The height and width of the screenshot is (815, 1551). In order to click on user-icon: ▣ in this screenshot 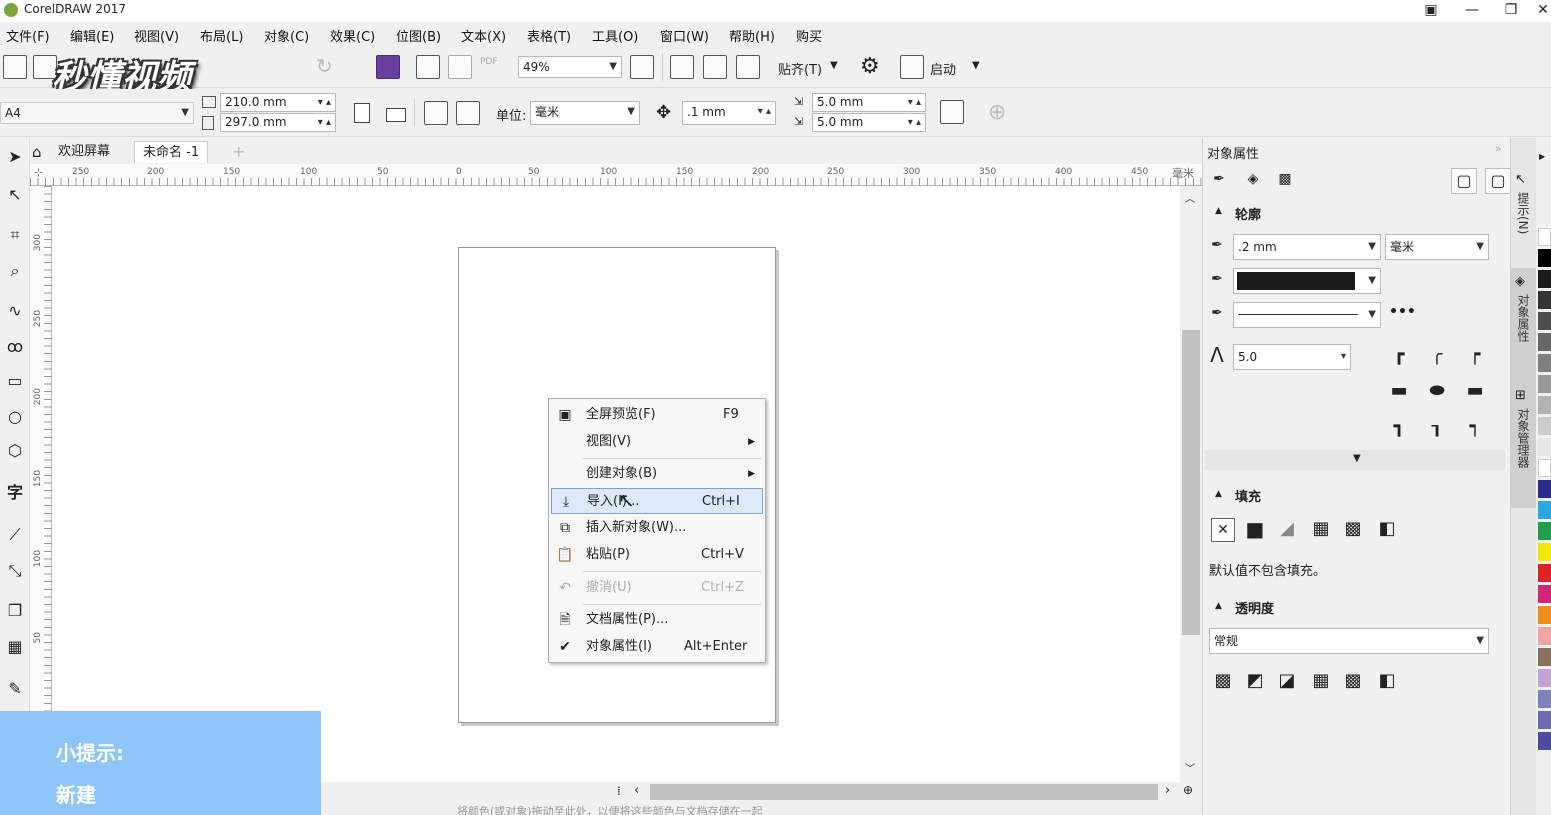, I will do `click(1431, 11)`.